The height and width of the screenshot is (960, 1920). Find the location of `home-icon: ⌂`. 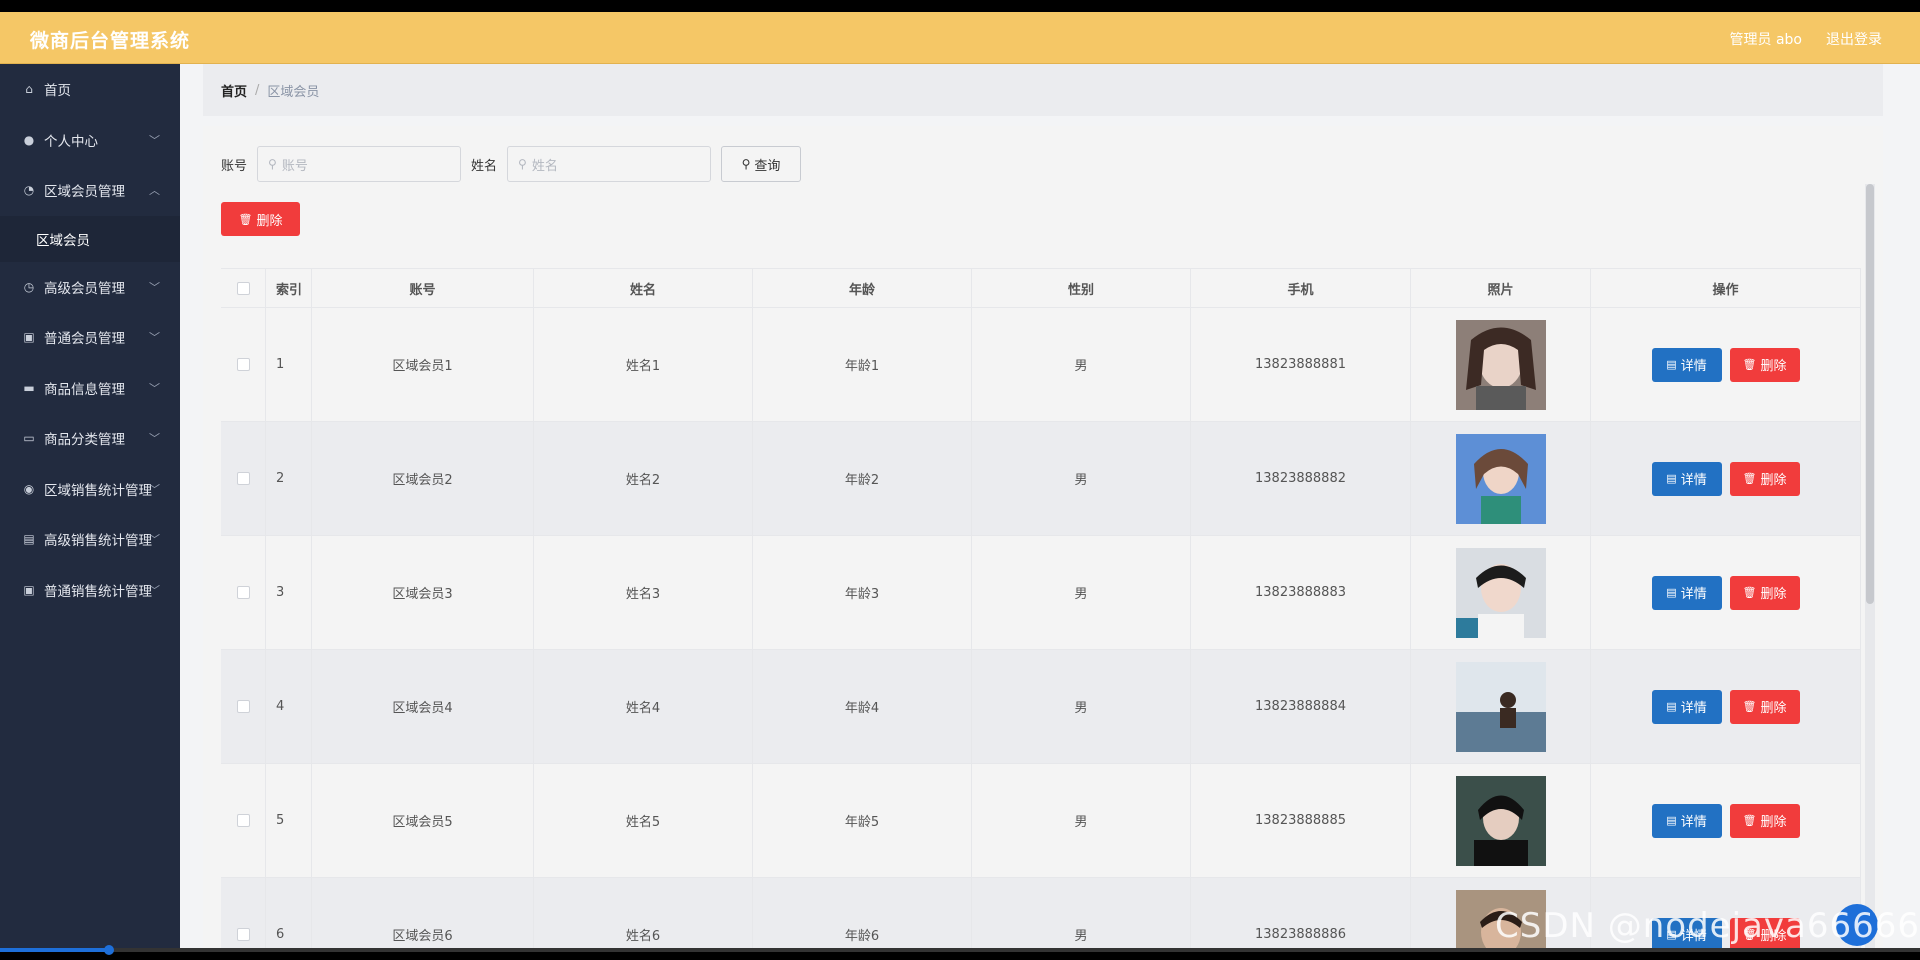

home-icon: ⌂ is located at coordinates (29, 89).